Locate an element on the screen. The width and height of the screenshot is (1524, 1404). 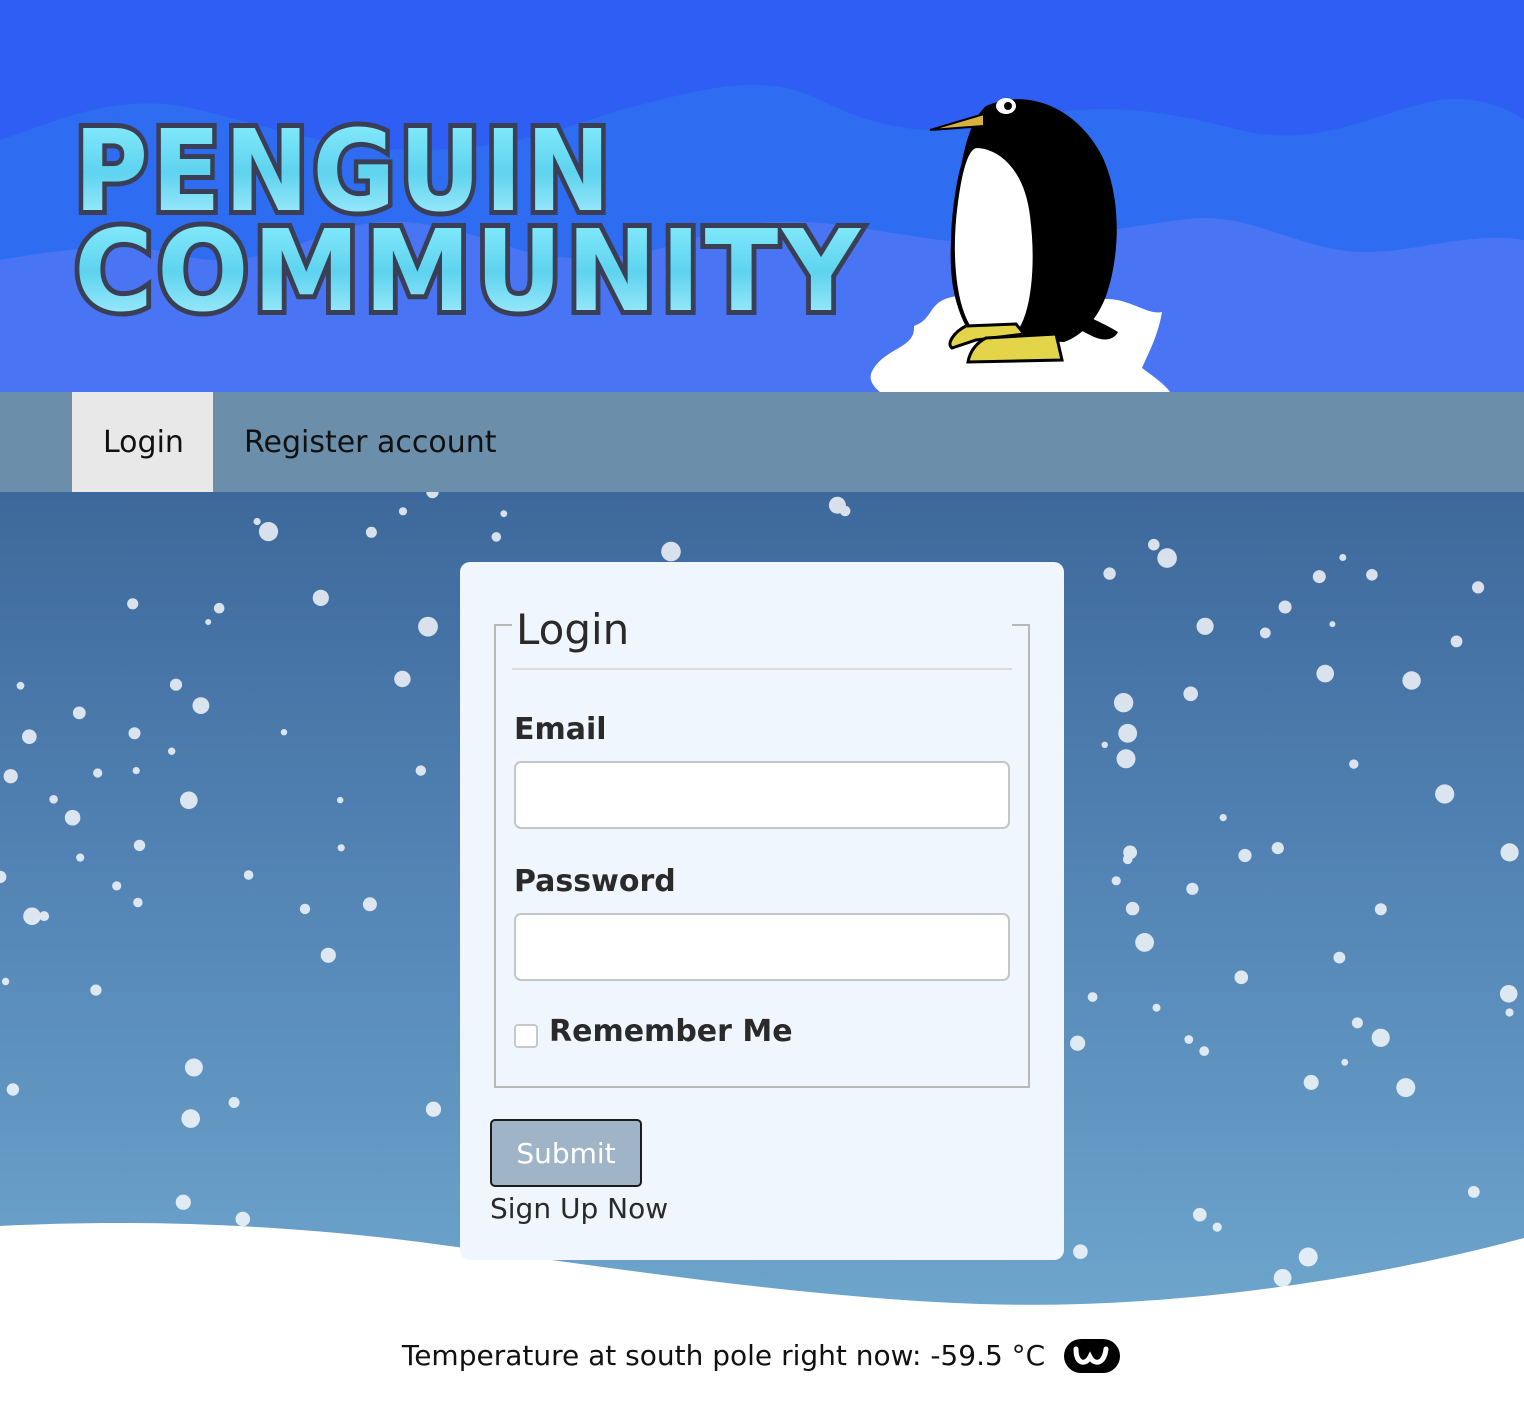
weather-service-logo-icon is located at coordinates (1092, 1356).